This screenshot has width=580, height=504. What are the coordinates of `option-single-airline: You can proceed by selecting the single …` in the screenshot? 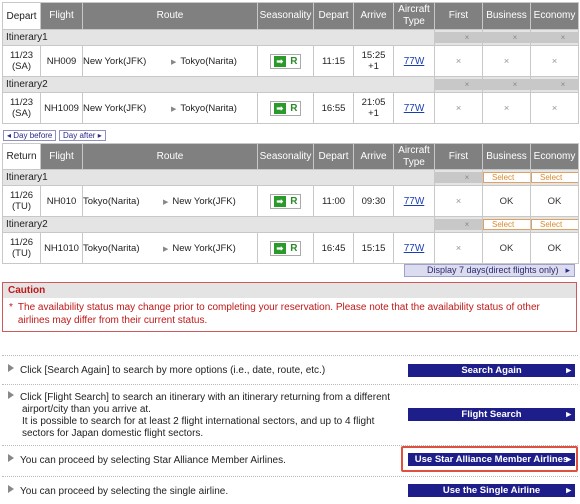 It's located at (203, 491).